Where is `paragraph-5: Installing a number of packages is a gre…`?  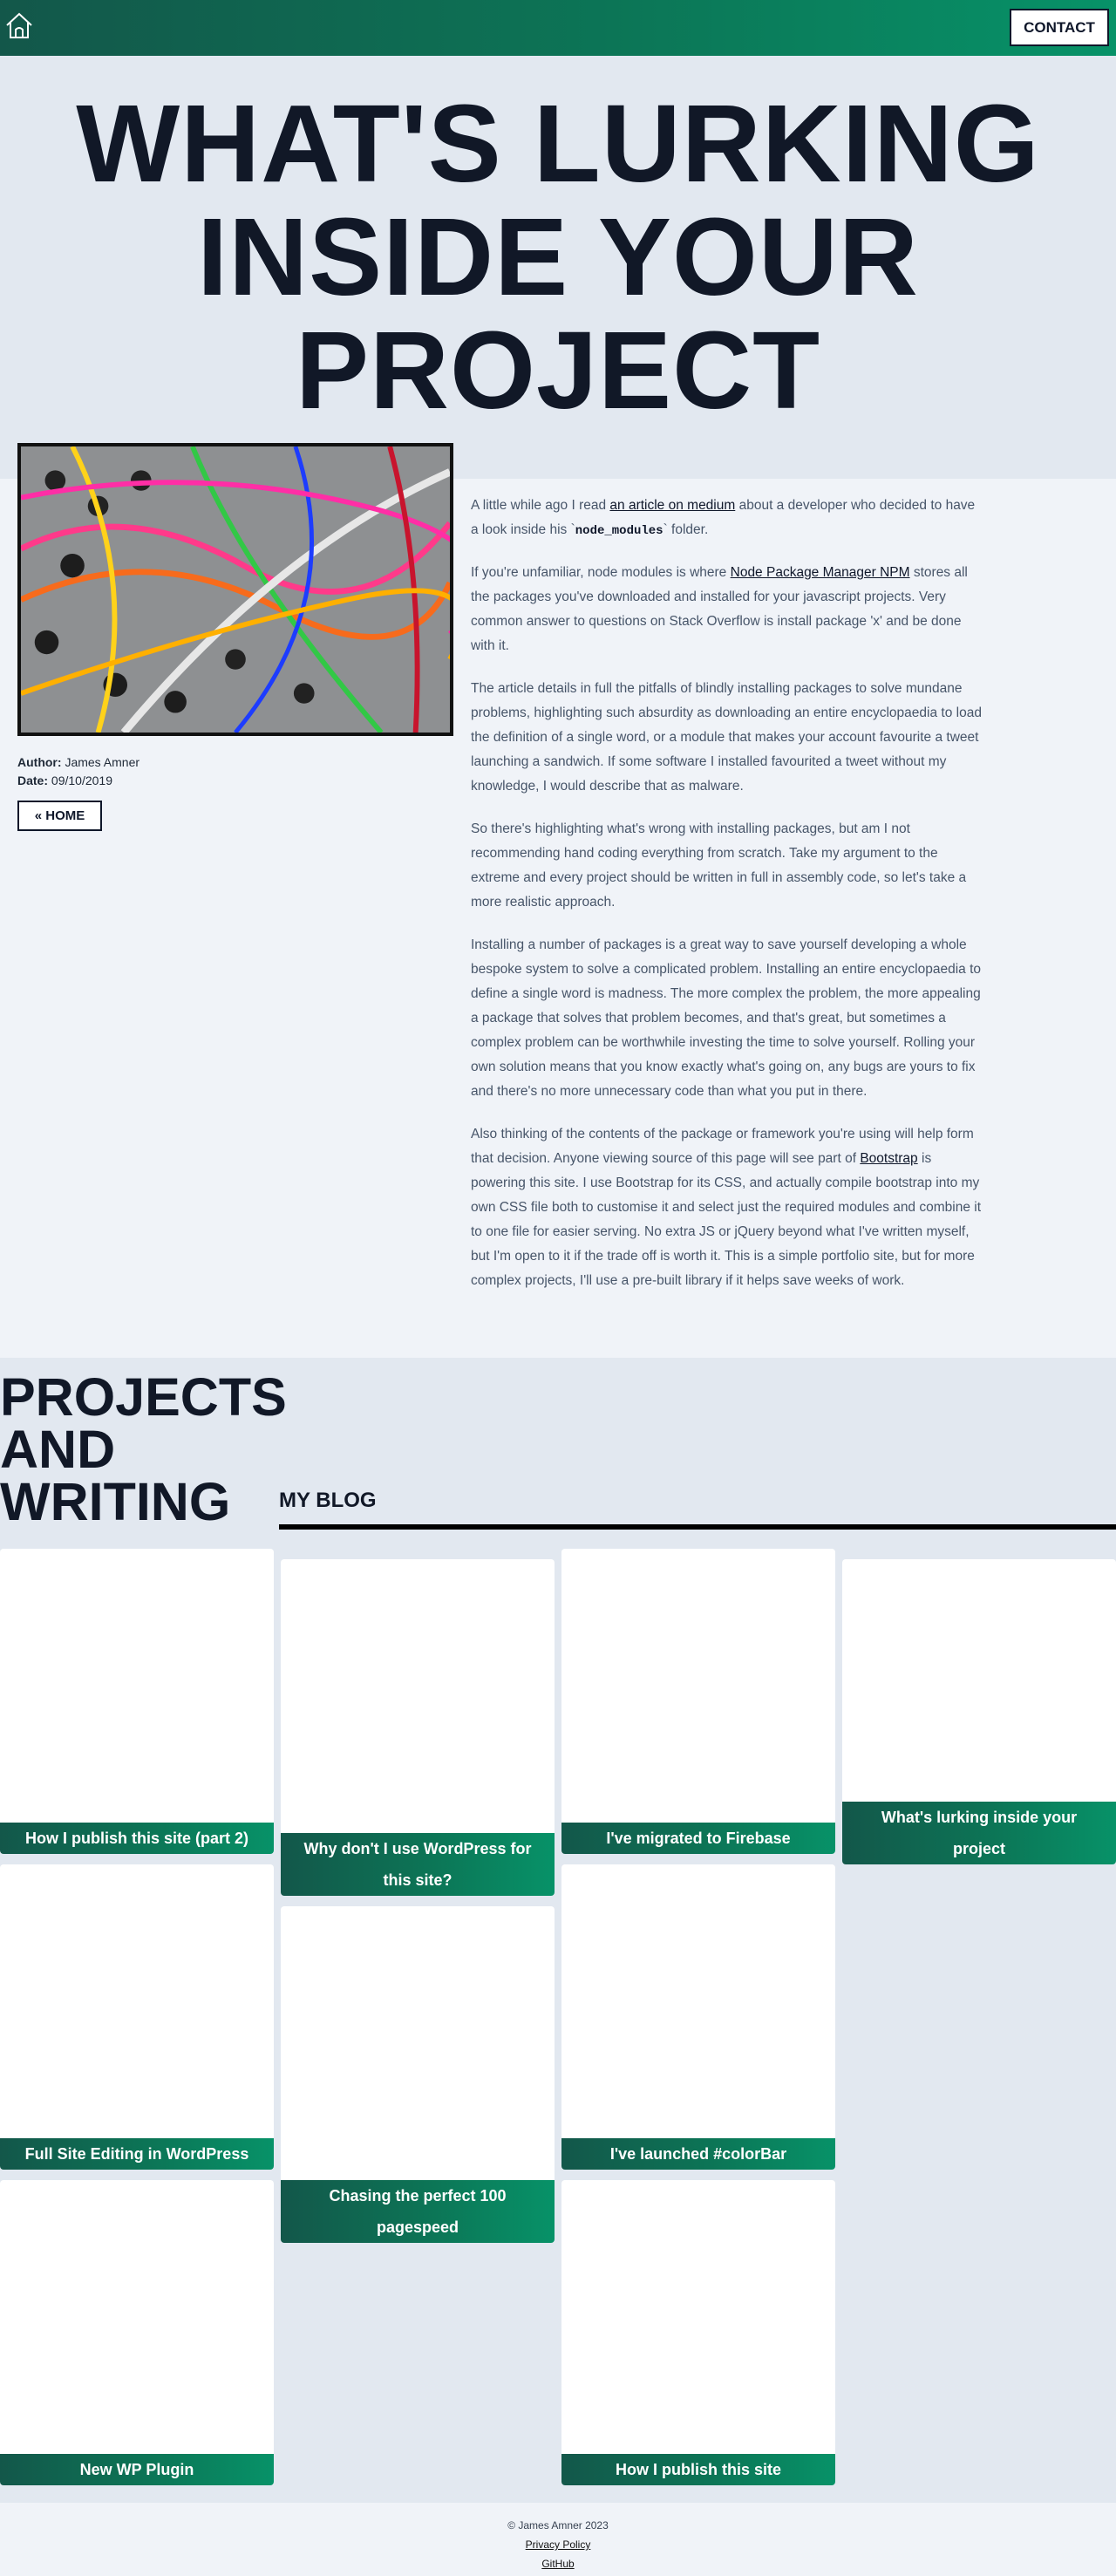 paragraph-5: Installing a number of packages is a gre… is located at coordinates (726, 1018).